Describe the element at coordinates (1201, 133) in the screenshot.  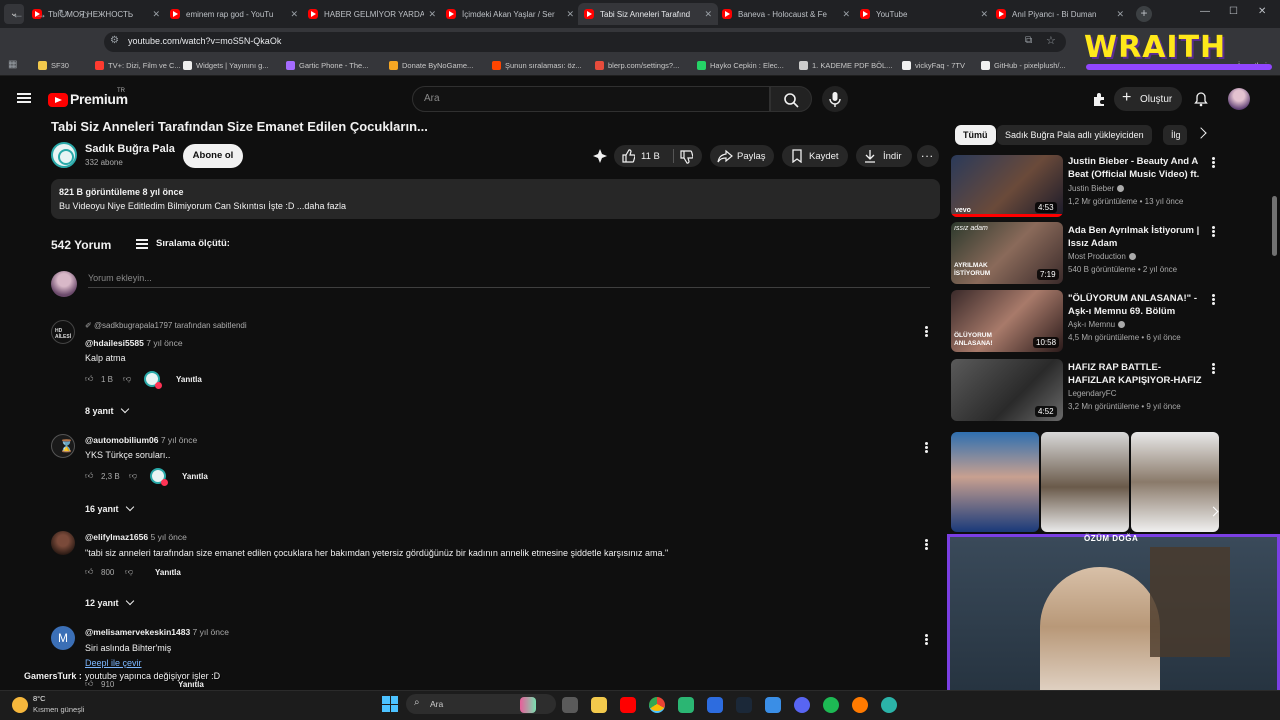
I see `chips-next-icon` at that location.